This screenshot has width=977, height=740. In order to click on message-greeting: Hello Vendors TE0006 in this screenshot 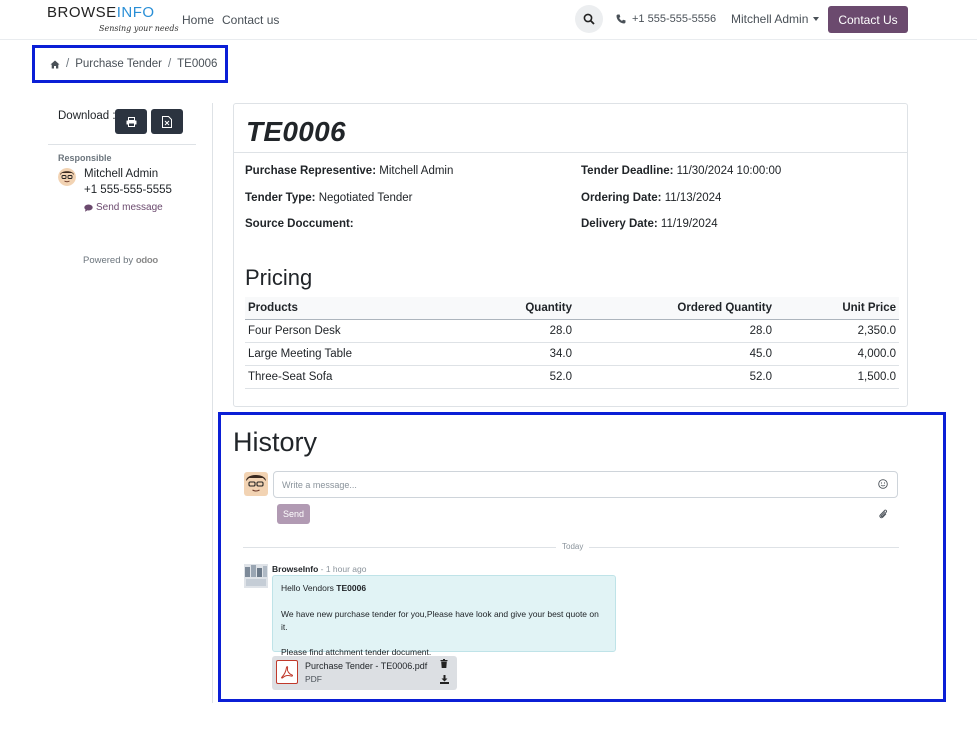, I will do `click(324, 588)`.